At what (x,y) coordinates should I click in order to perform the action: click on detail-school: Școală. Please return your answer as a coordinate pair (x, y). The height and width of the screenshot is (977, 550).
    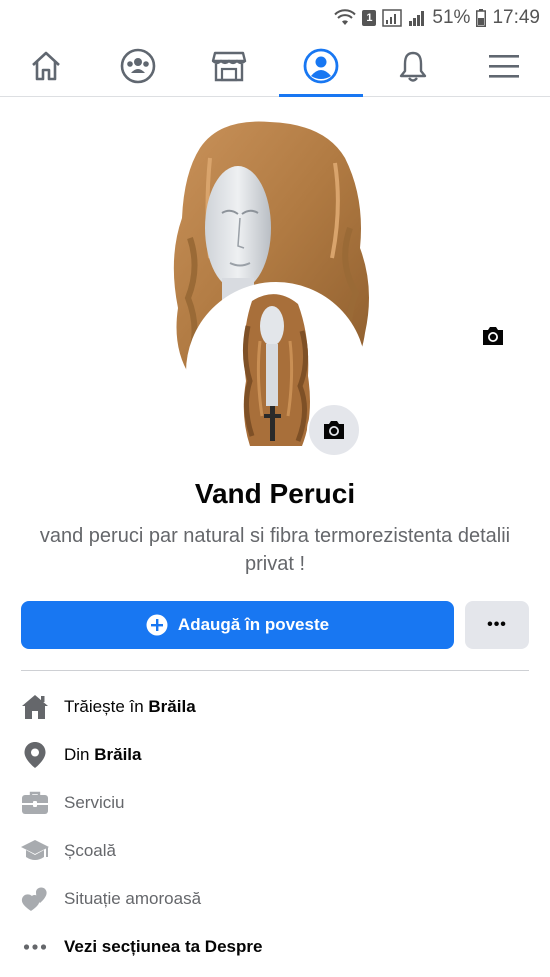
    Looking at the image, I should click on (275, 851).